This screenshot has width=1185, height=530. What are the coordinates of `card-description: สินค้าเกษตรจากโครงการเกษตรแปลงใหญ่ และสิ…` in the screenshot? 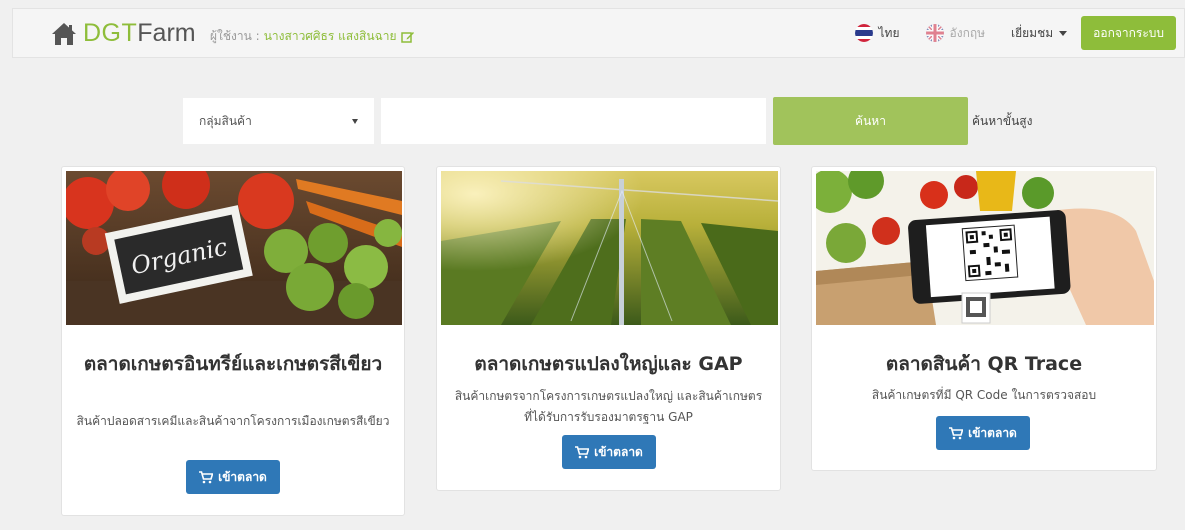 It's located at (608, 406).